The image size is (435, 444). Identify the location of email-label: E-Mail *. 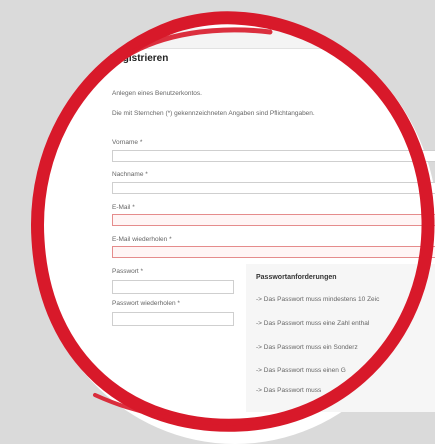
(123, 207).